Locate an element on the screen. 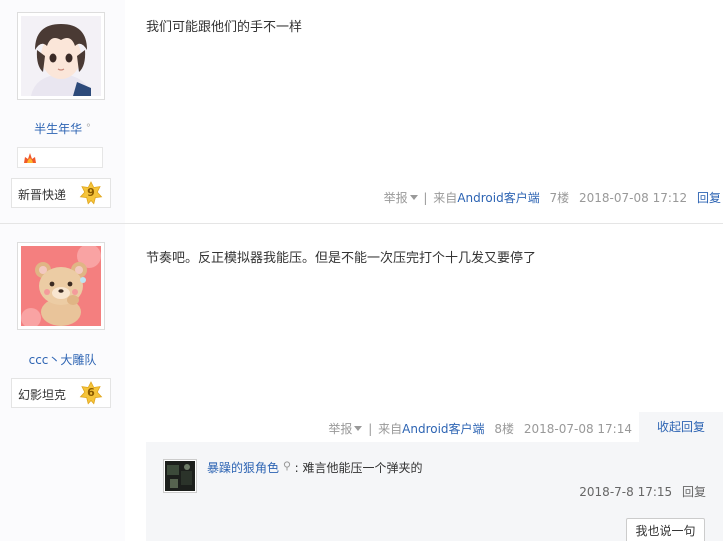  sub-reply-line: 暴躁的狠角色 : 难言他能压一个弹夹的 is located at coordinates (315, 467).